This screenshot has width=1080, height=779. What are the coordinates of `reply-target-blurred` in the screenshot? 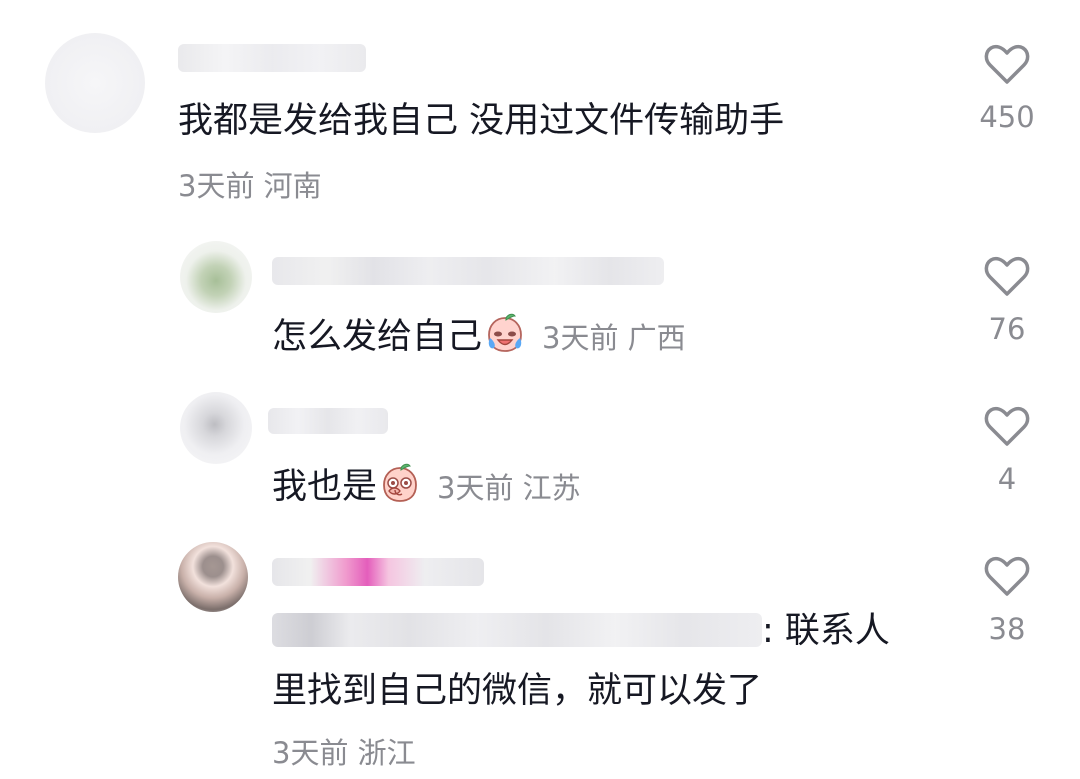 It's located at (517, 630).